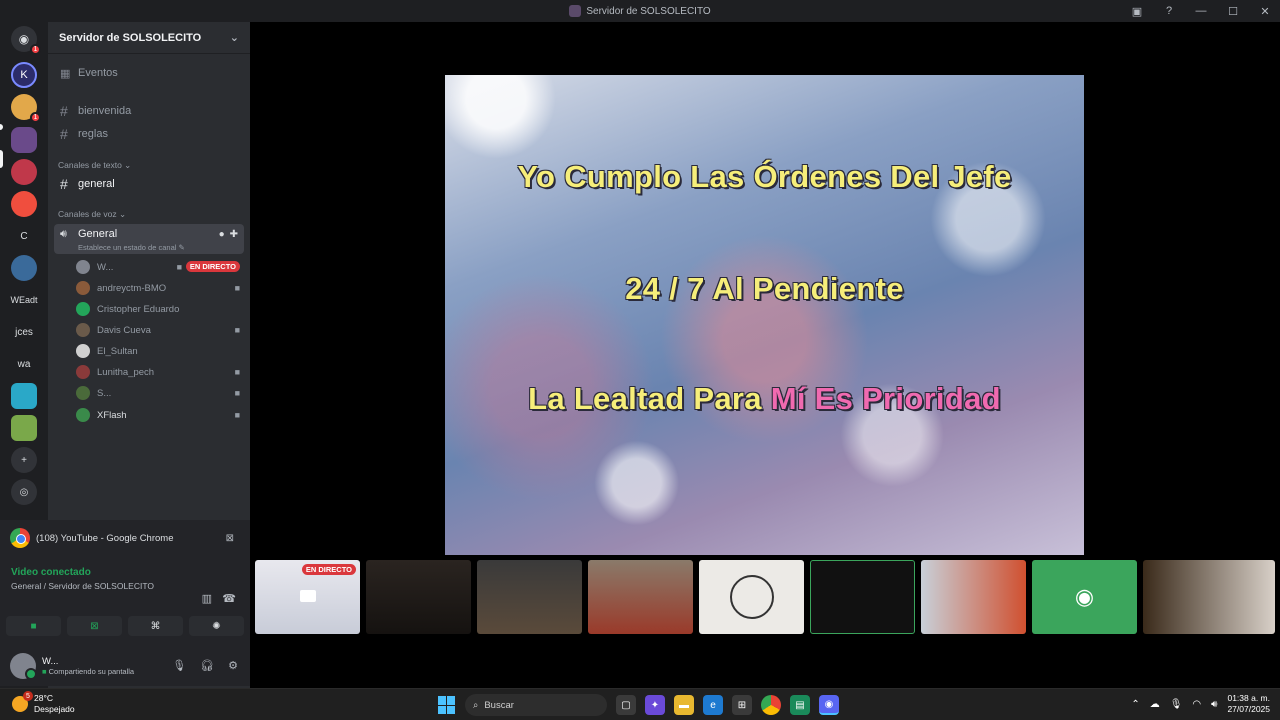  Describe the element at coordinates (94, 165) in the screenshot. I see `text-category: Canales de texto ⌄` at that location.